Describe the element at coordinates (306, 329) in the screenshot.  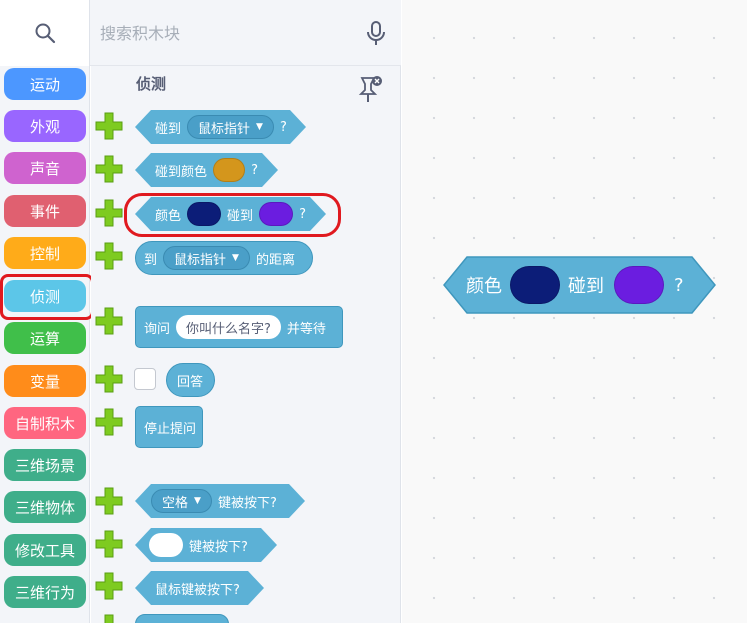
I see `block-text: 并等待` at that location.